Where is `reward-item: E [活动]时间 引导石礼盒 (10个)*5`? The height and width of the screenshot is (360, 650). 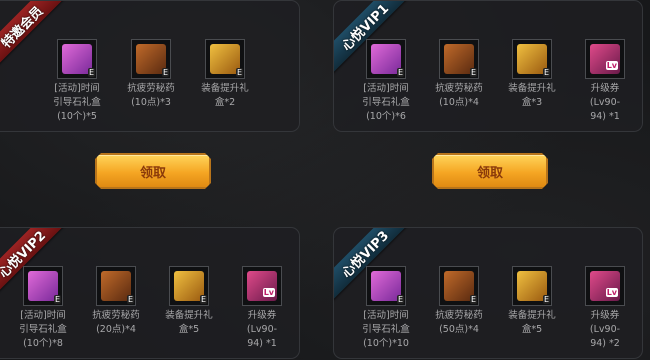
reward-item: E [活动]时间 引导石礼盒 (10个)*5 is located at coordinates (77, 81).